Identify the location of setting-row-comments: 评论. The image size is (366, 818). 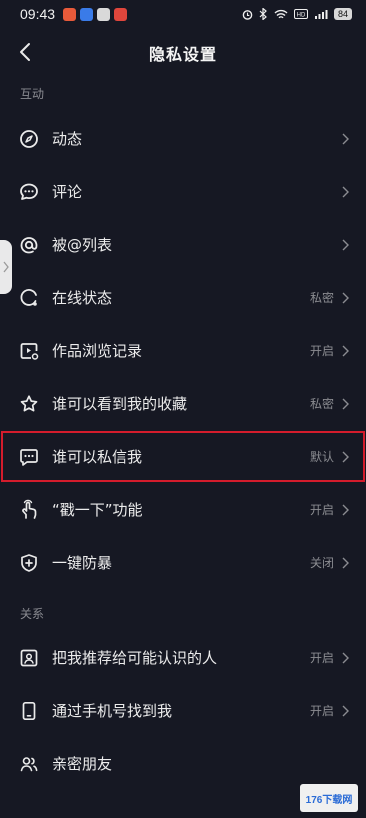
(183, 191).